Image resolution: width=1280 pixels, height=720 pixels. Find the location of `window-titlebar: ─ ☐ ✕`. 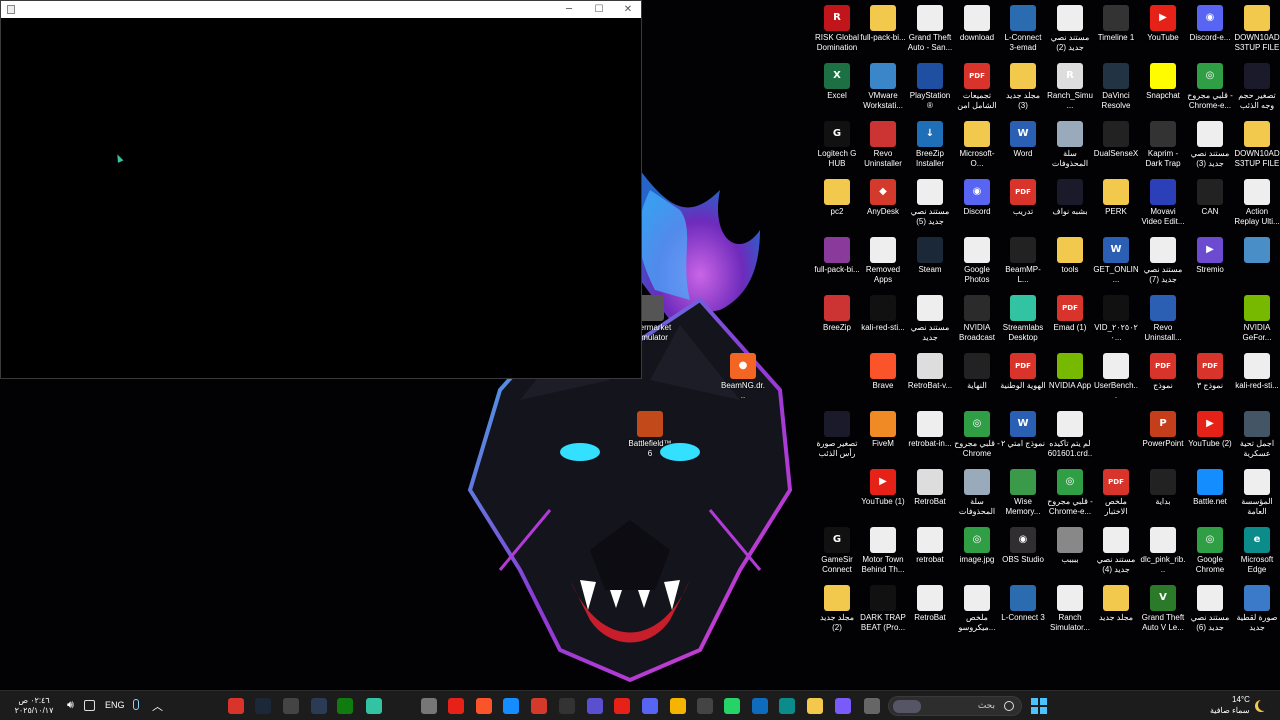

window-titlebar: ─ ☐ ✕ is located at coordinates (321, 9).